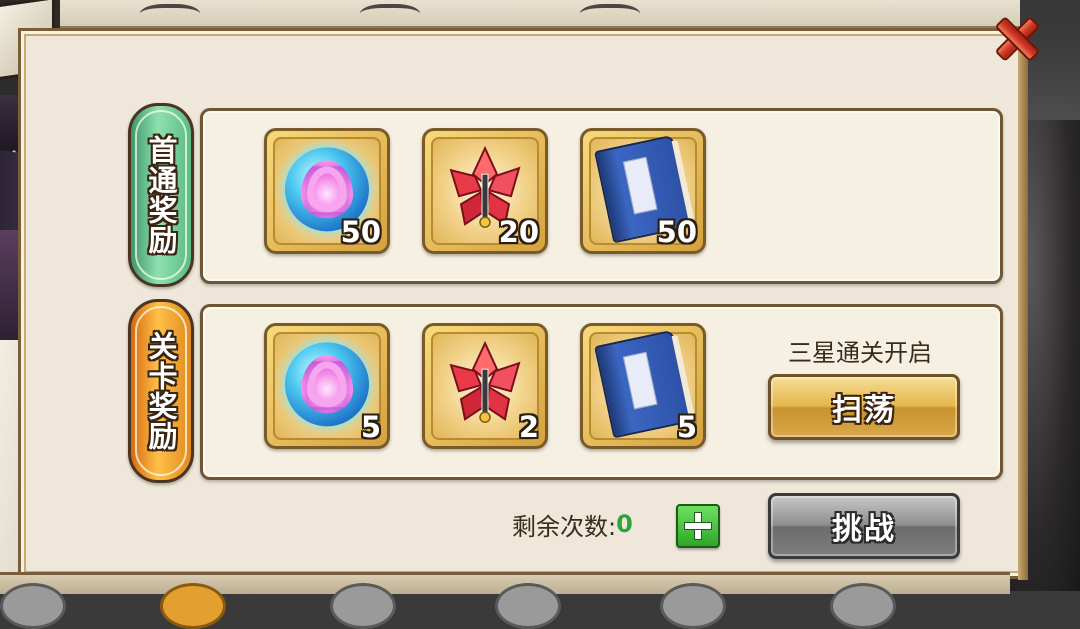  Describe the element at coordinates (624, 524) in the screenshot. I see `remaining-attempts-value: 0` at that location.